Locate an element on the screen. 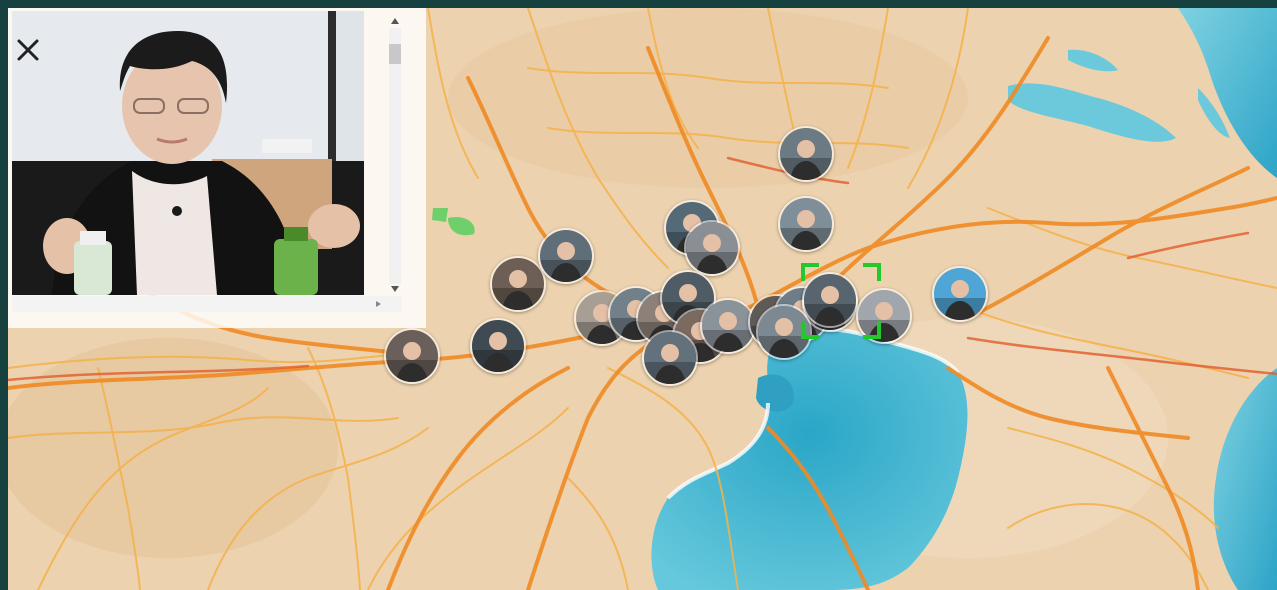 The image size is (1277, 590). popup-vertical-scrollbar is located at coordinates (395, 155).